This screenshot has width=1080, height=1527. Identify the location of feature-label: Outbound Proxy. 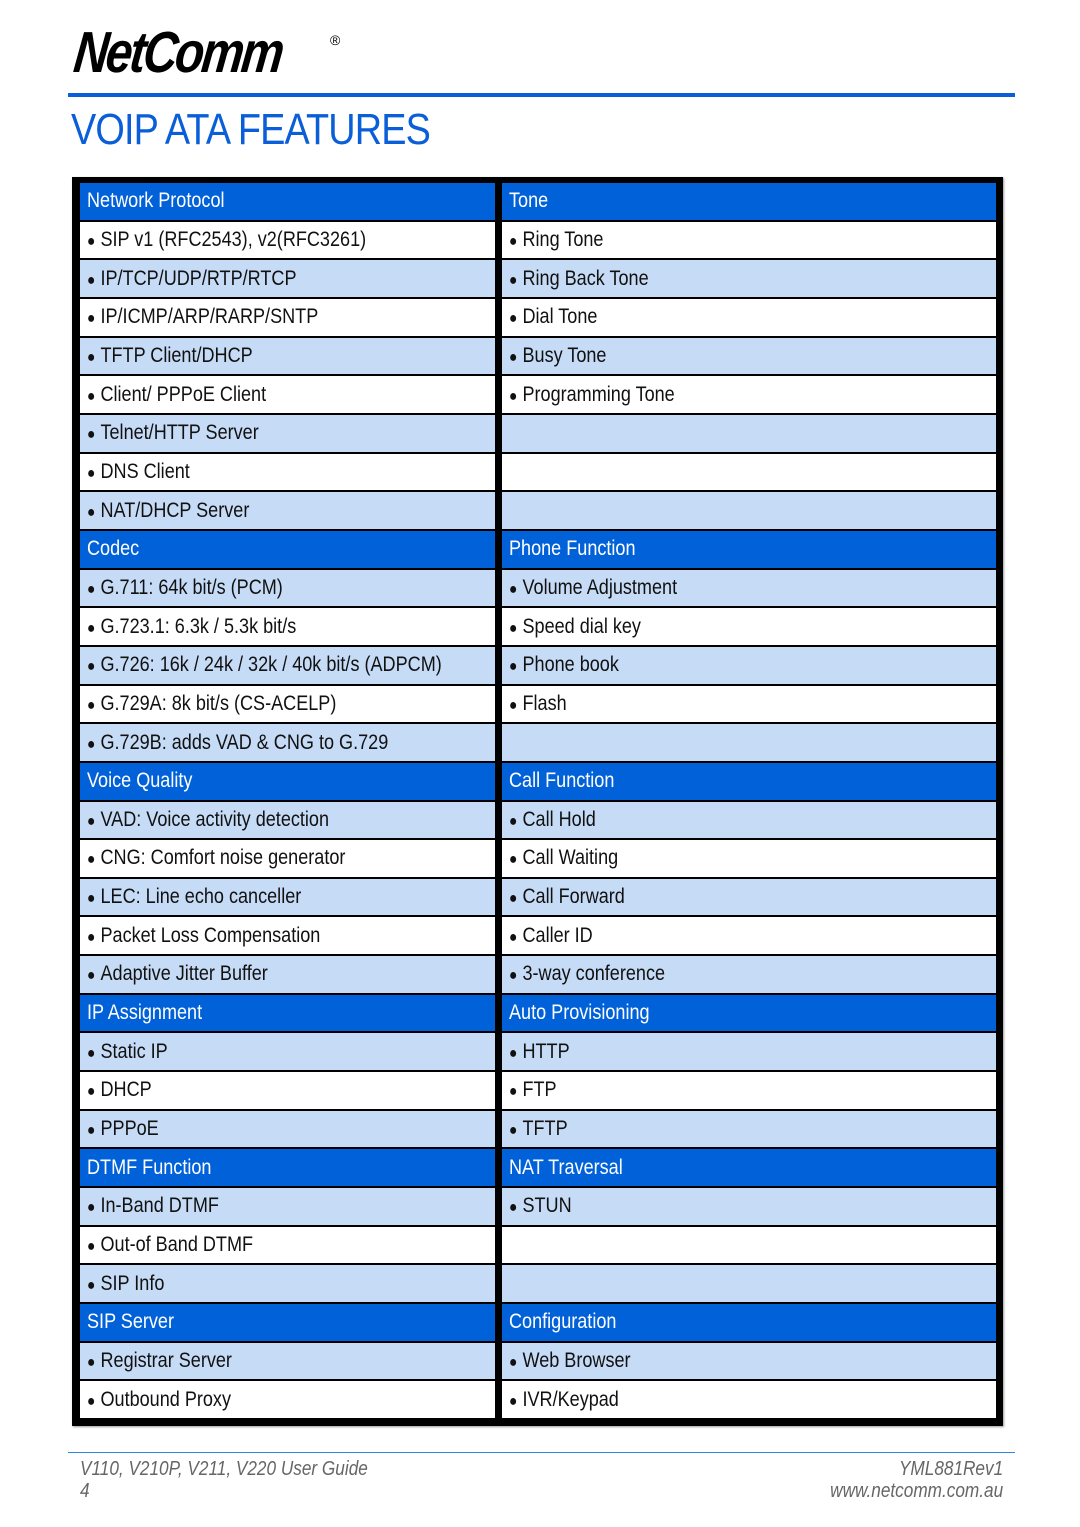
(165, 1399).